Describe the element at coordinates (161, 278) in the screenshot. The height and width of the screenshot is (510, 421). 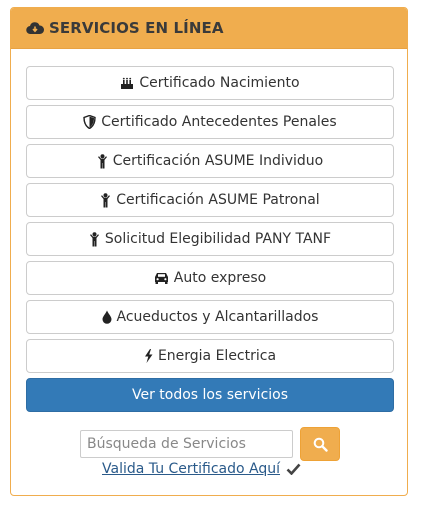
I see `car-icon` at that location.